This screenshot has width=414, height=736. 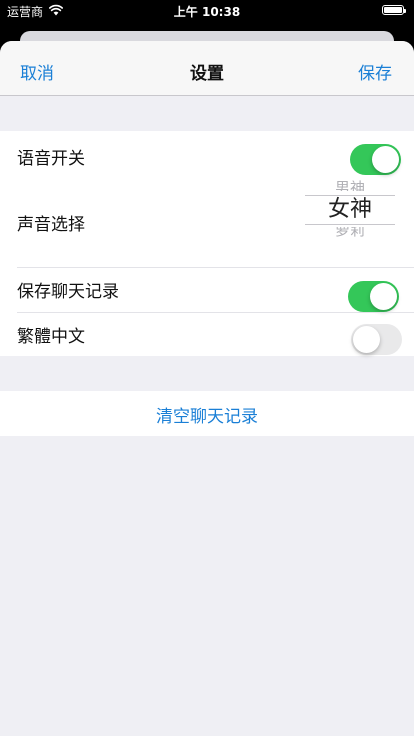 What do you see at coordinates (349, 233) in the screenshot?
I see `picker-option-next: 萝莉` at bounding box center [349, 233].